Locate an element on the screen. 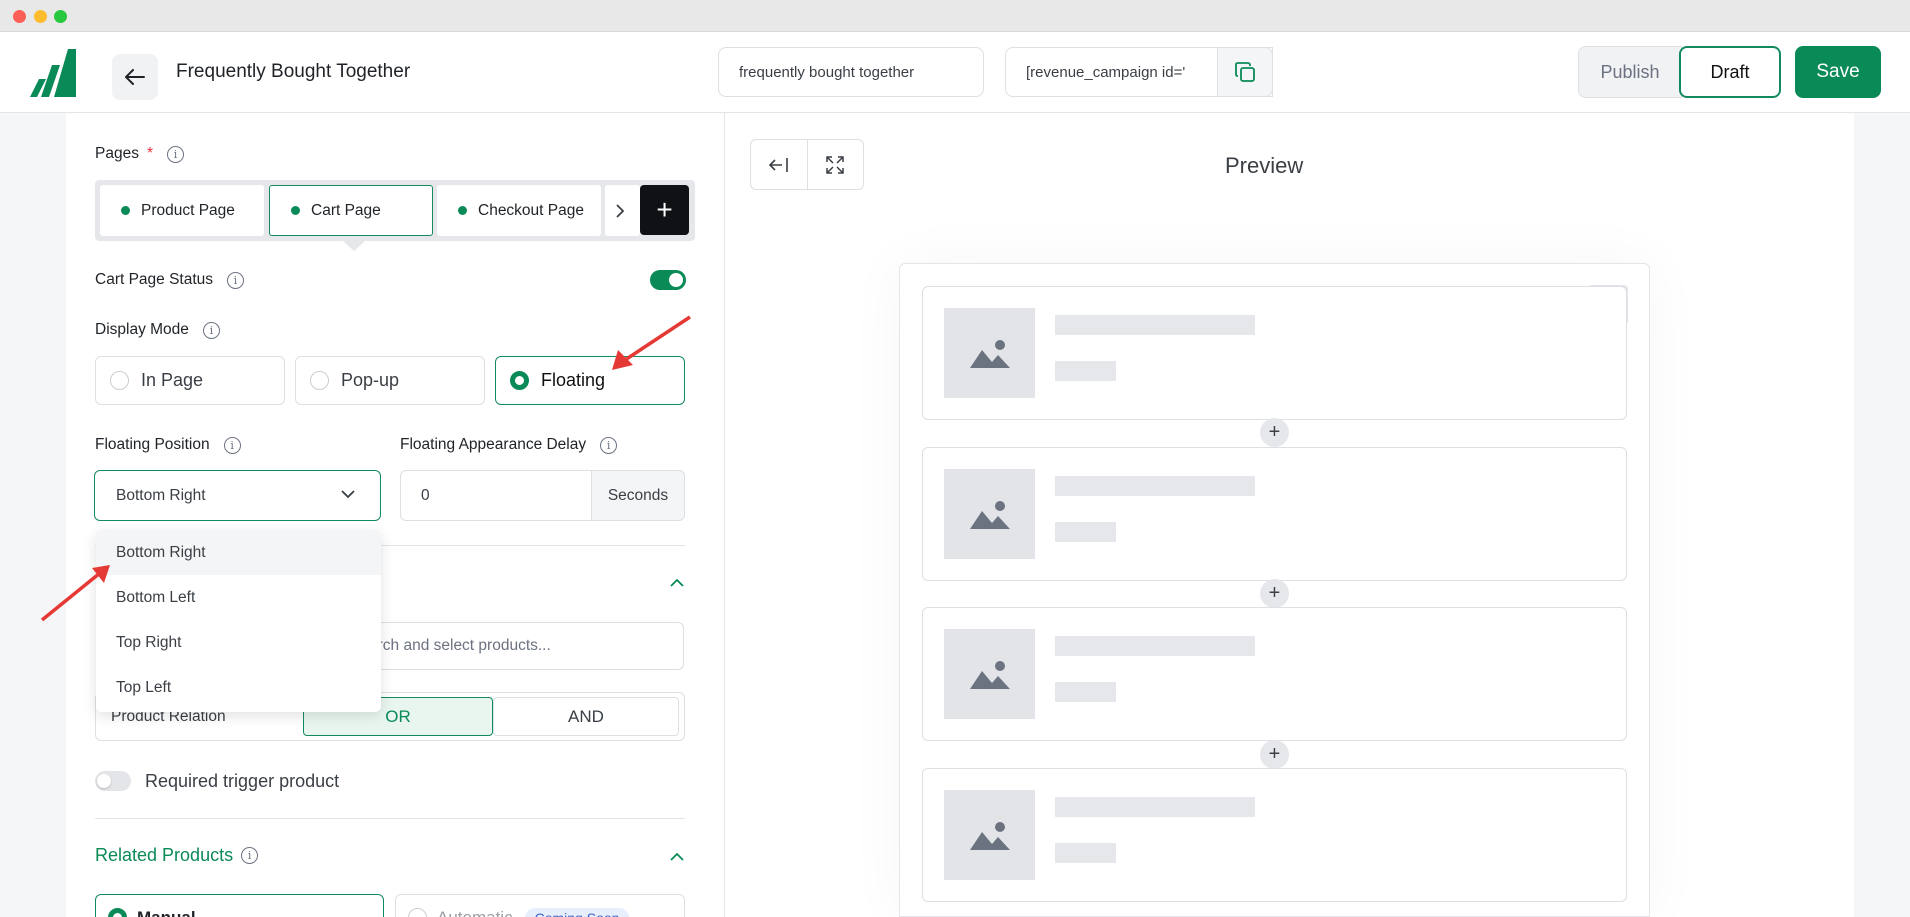  active-tab-pointer is located at coordinates (354, 246).